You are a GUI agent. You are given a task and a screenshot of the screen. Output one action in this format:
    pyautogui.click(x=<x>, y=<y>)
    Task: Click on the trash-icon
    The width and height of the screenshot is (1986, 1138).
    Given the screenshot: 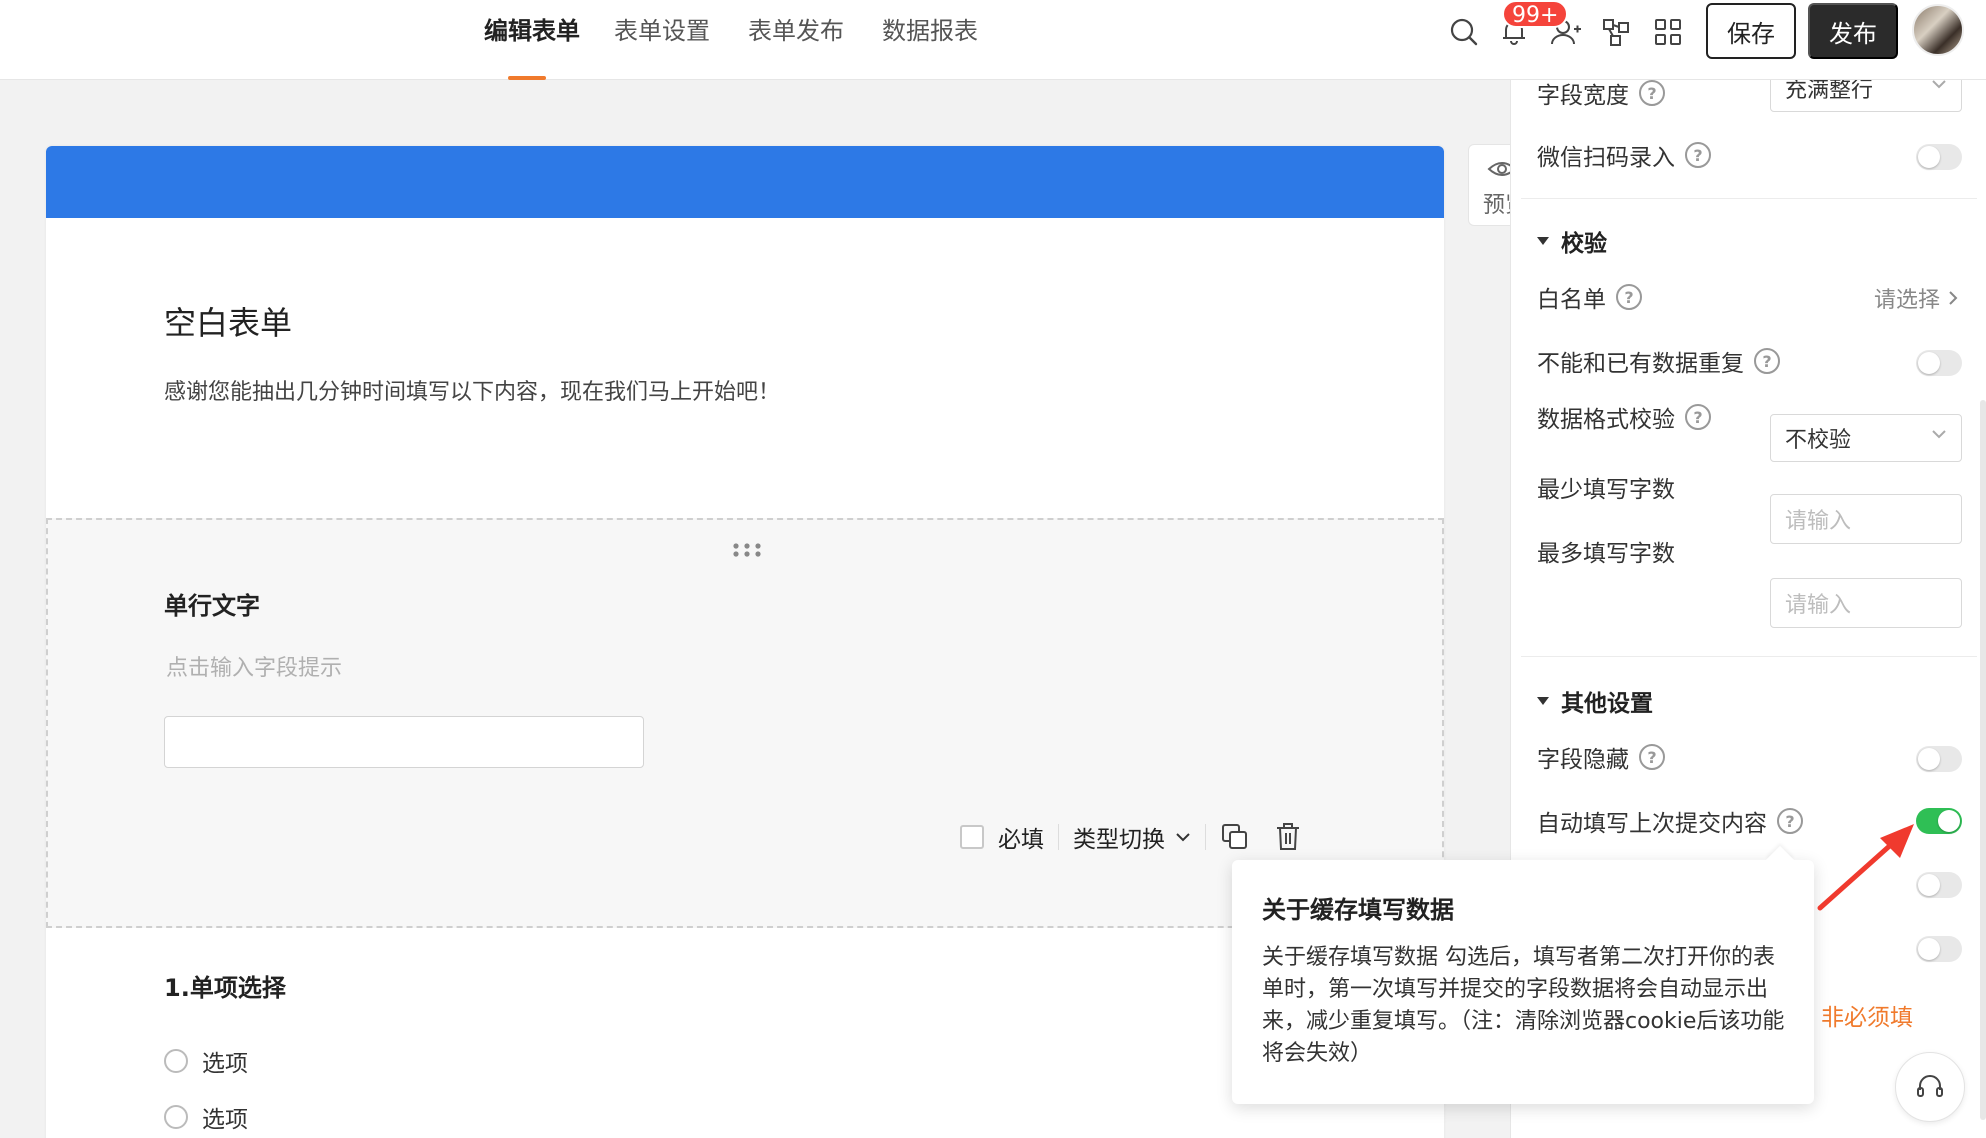 What is the action you would take?
    pyautogui.click(x=1288, y=837)
    